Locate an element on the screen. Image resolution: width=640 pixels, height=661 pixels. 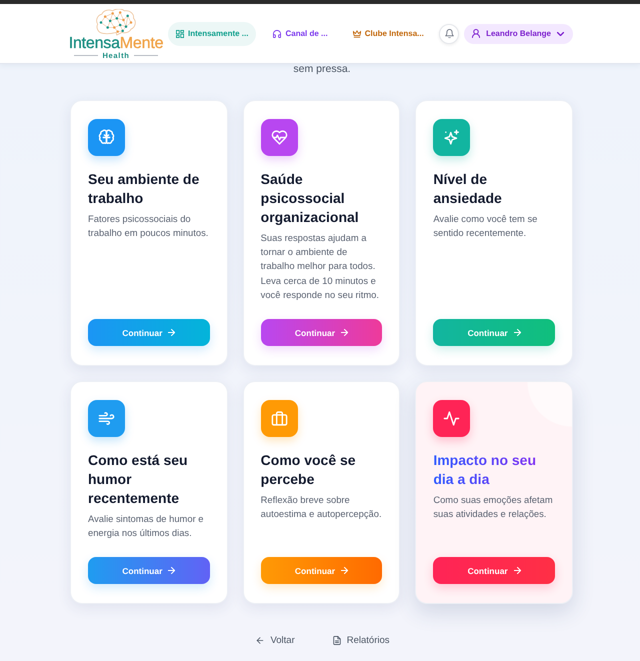
user-icon is located at coordinates (476, 33).